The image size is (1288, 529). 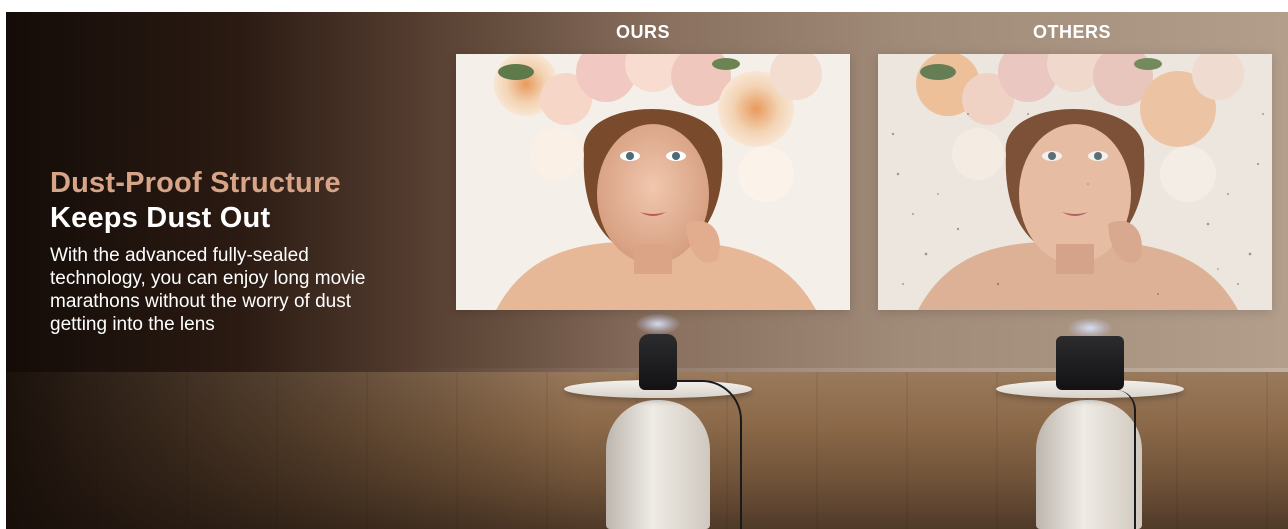 I want to click on projection-screen-others, so click(x=1075, y=182).